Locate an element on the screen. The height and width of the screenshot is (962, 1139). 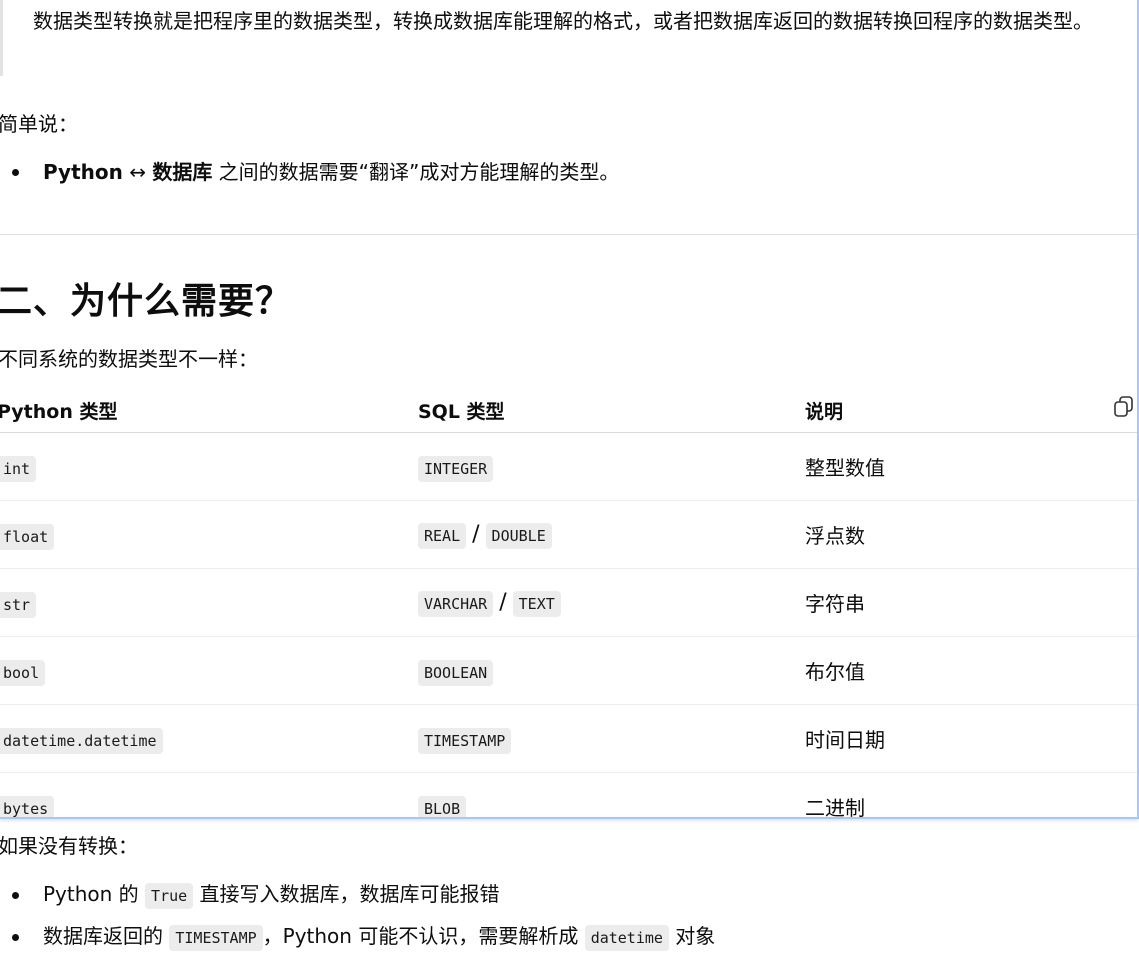
table-row: str VARCHAR / TEXT 字符串 is located at coordinates (568, 602).